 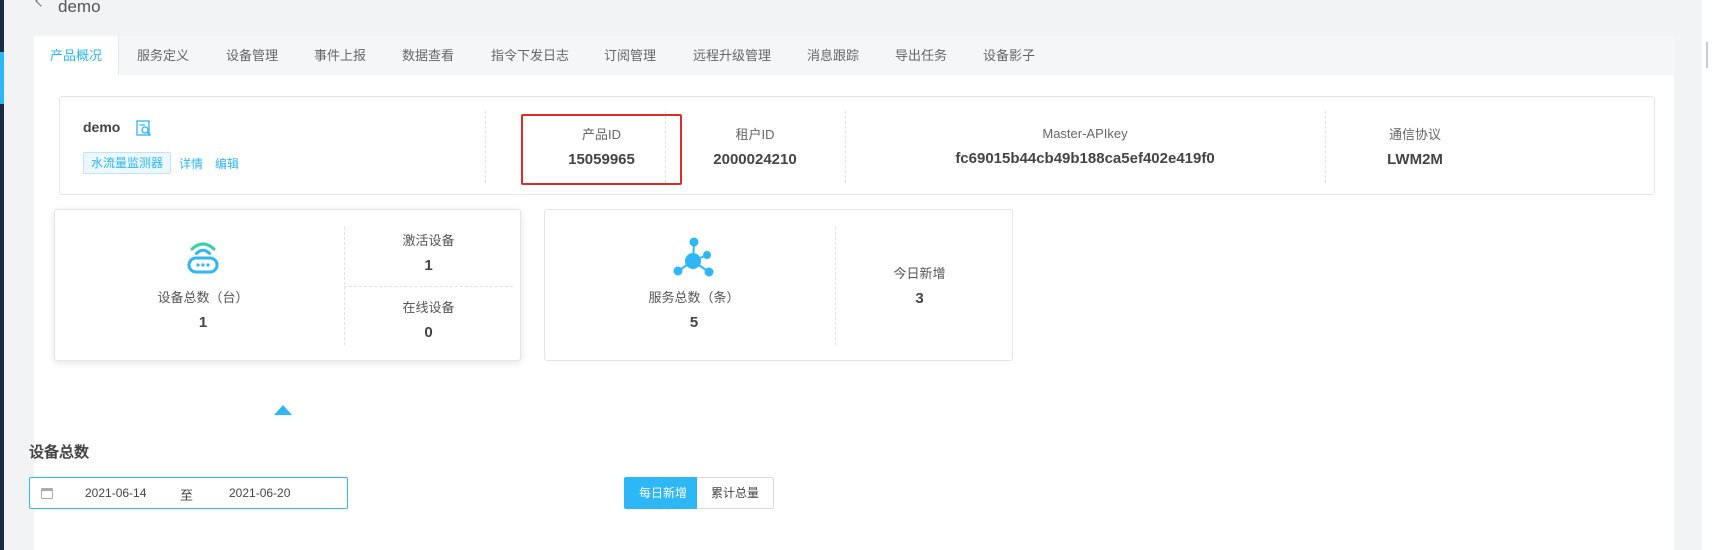 What do you see at coordinates (163, 55) in the screenshot?
I see `tab-service-definition: 服务定义` at bounding box center [163, 55].